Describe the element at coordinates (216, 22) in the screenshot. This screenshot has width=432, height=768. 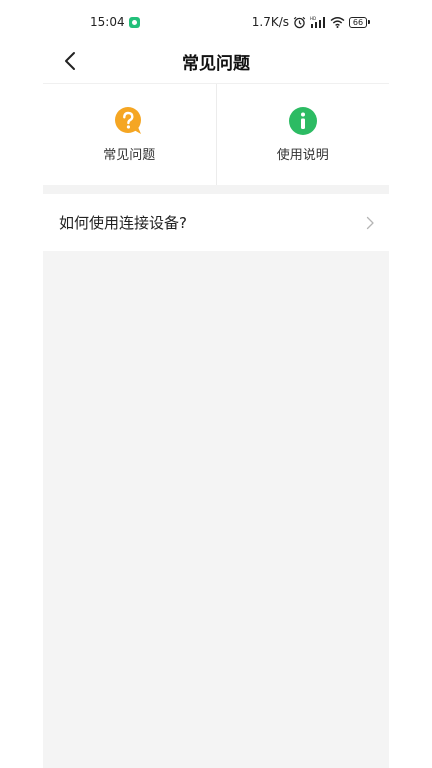
I see `status-bar: 15:04 1.7K/s HD 66` at that location.